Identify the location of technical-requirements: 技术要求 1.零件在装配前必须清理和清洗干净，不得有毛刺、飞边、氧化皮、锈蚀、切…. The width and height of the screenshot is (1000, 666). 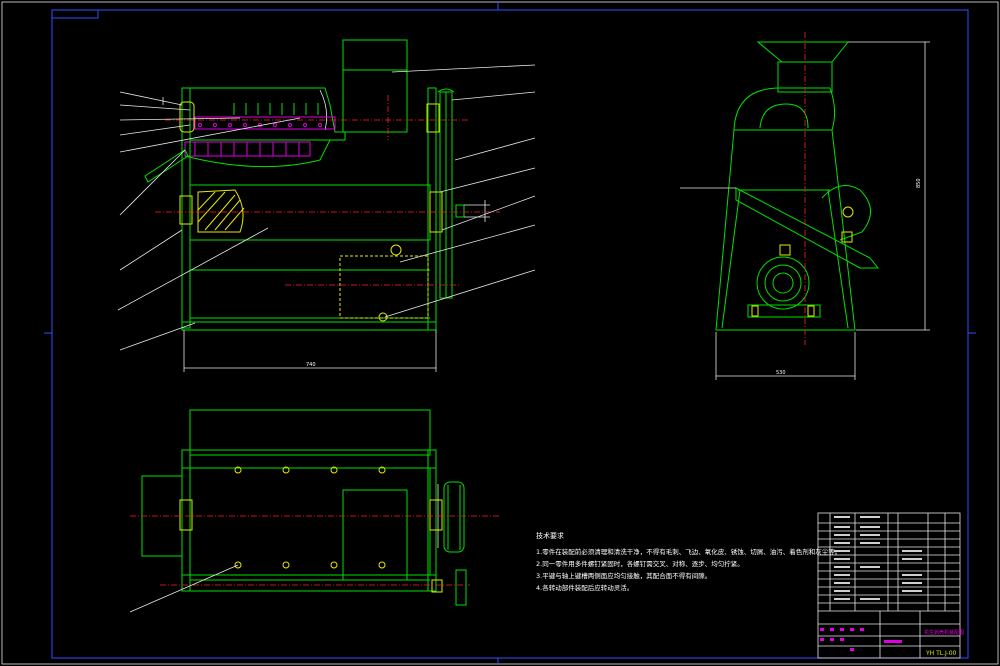
(689, 562).